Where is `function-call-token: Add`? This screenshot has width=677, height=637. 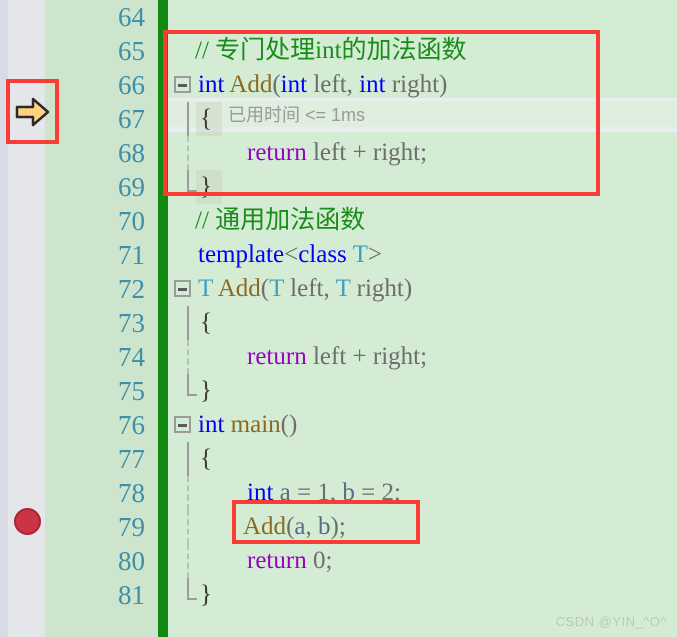
function-call-token: Add is located at coordinates (265, 526).